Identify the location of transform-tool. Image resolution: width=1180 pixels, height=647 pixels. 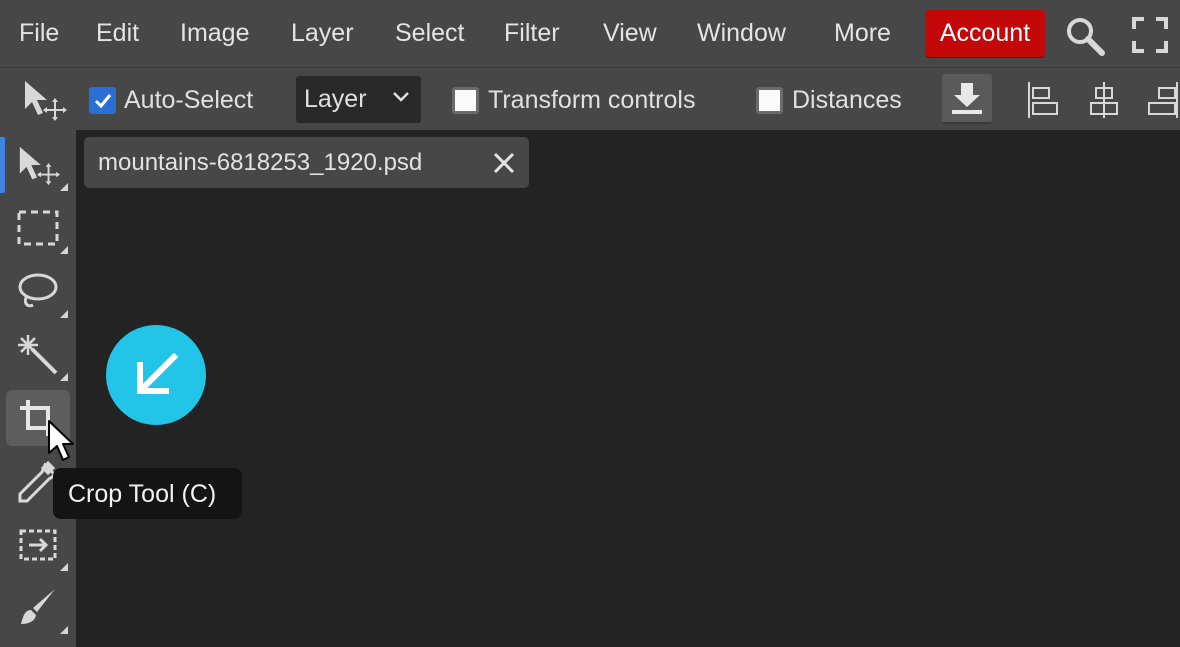
(38, 545).